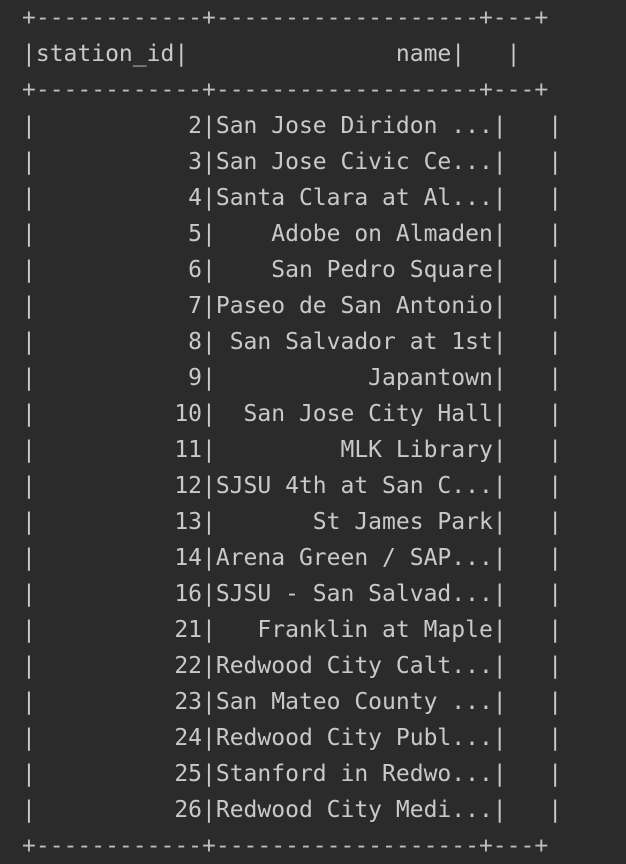  What do you see at coordinates (292, 162) in the screenshot?
I see `table-row: | 3|San Jose Civic Ce...| |` at bounding box center [292, 162].